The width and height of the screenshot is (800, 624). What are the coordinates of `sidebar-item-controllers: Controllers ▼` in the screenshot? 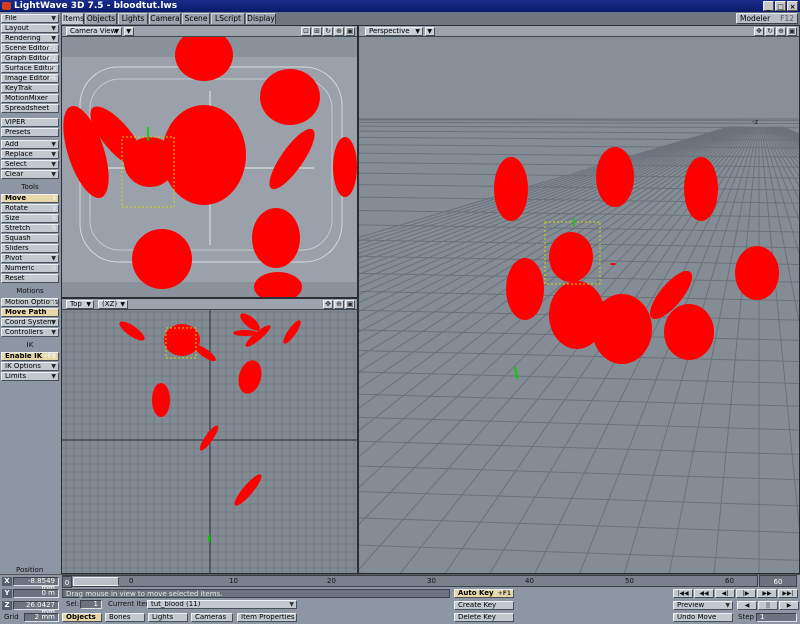 It's located at (30, 332).